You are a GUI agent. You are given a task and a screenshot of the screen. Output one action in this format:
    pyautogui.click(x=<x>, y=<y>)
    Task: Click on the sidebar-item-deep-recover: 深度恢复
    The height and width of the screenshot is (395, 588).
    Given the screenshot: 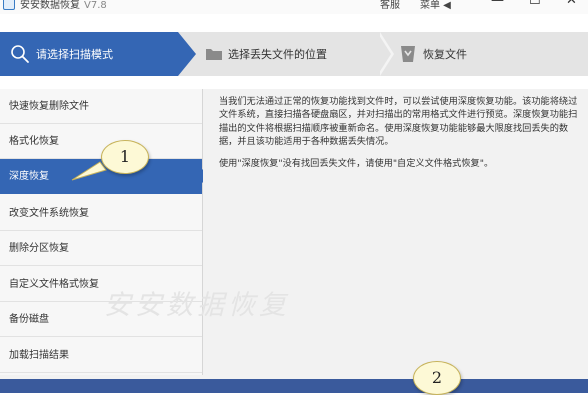 What is the action you would take?
    pyautogui.click(x=101, y=176)
    